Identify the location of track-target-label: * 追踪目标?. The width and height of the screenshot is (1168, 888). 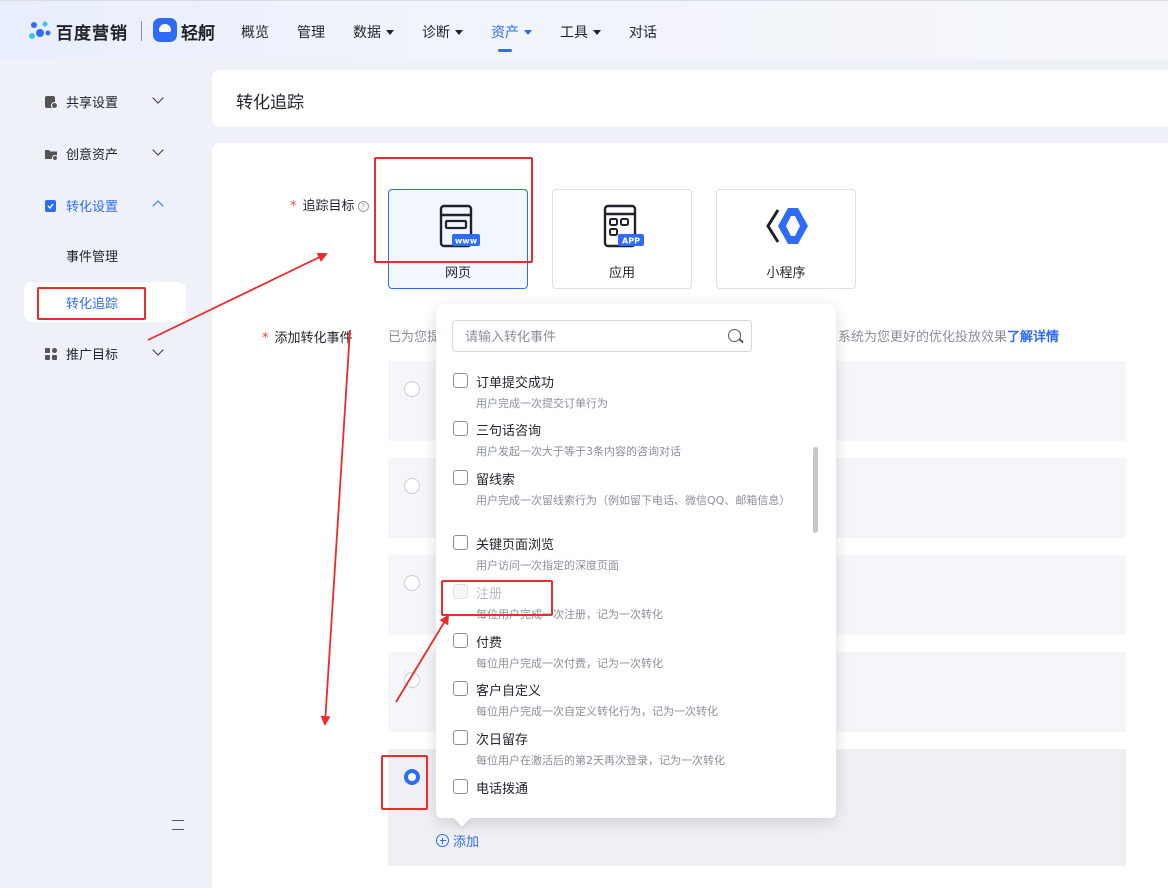
(329, 204).